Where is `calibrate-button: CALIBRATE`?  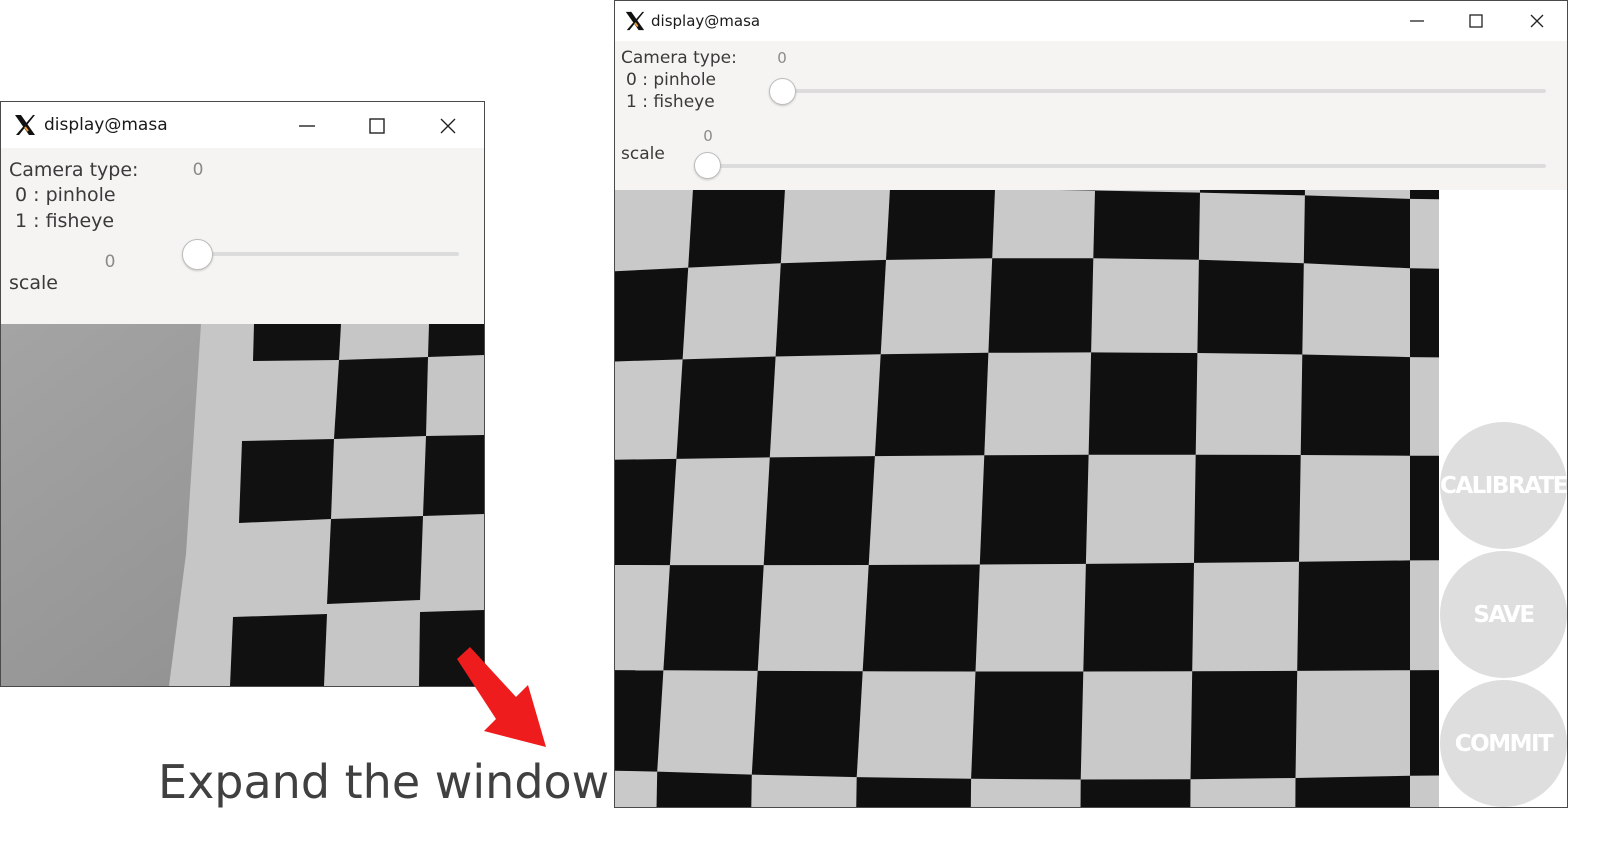
calibrate-button: CALIBRATE is located at coordinates (1503, 485).